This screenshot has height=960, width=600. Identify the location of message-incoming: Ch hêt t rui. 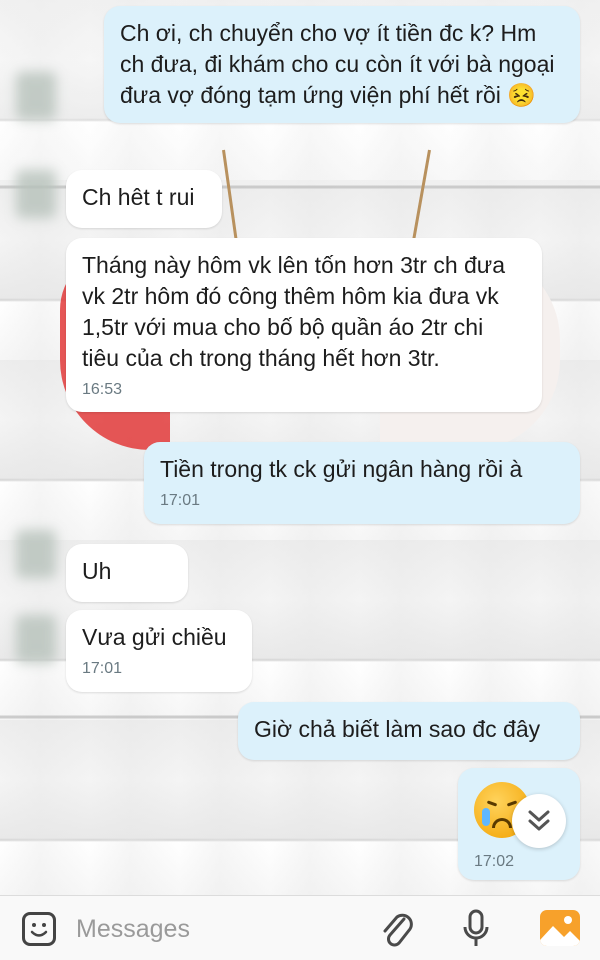
(144, 199).